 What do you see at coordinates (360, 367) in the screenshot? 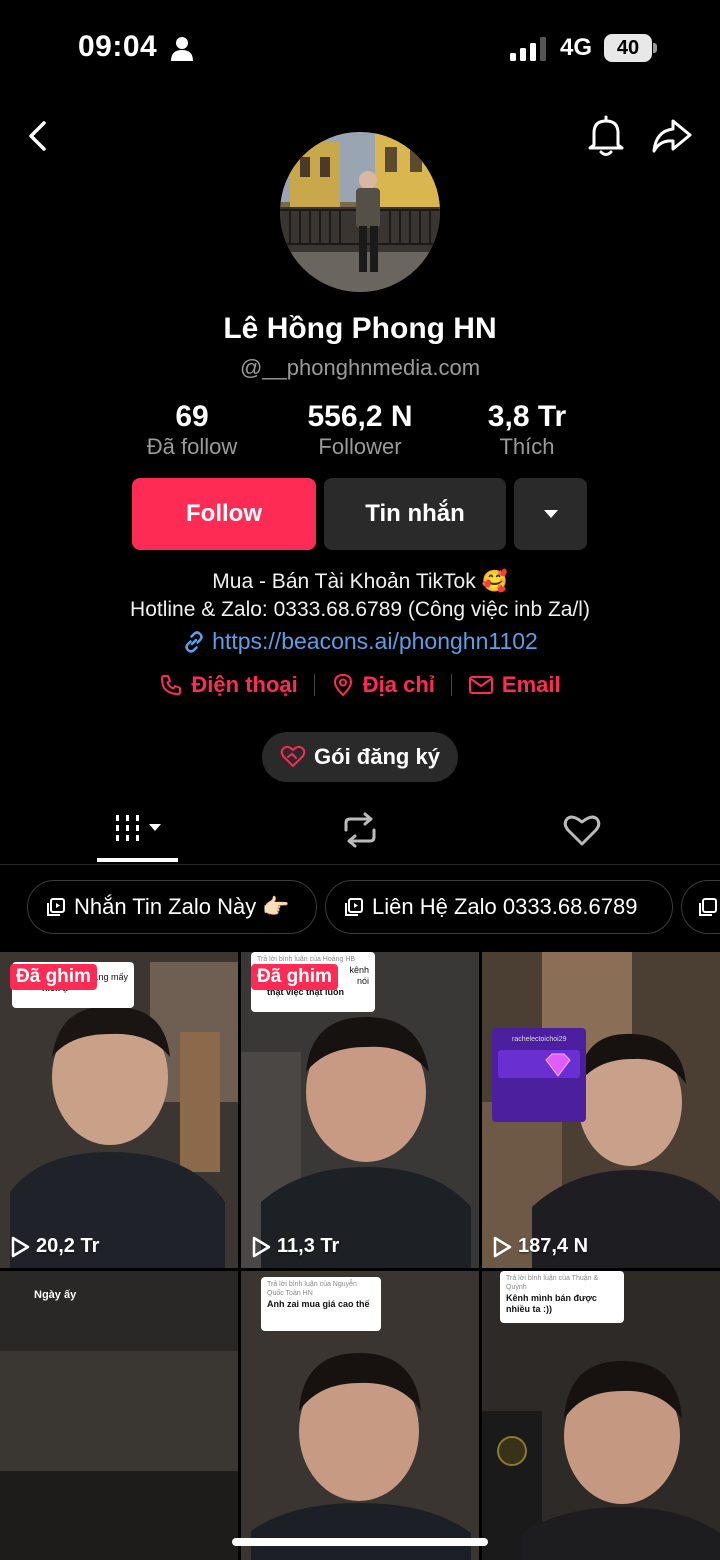
I see `profile-handle: @__phonghnmedia.com` at bounding box center [360, 367].